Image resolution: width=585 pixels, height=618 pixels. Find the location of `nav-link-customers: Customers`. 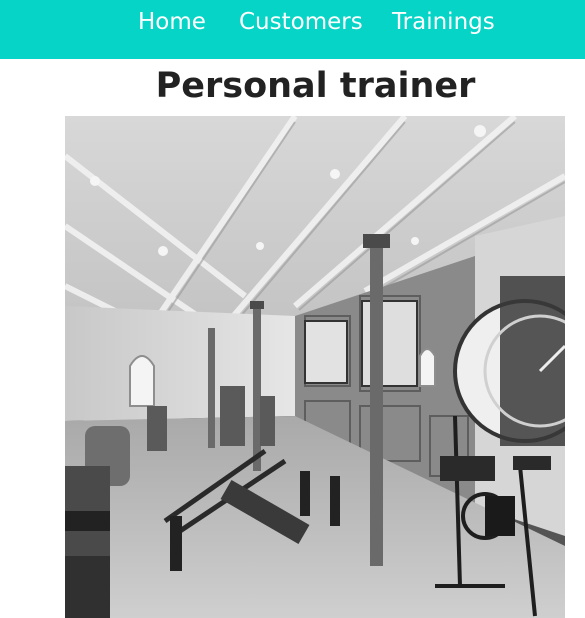

nav-link-customers: Customers is located at coordinates (301, 22).